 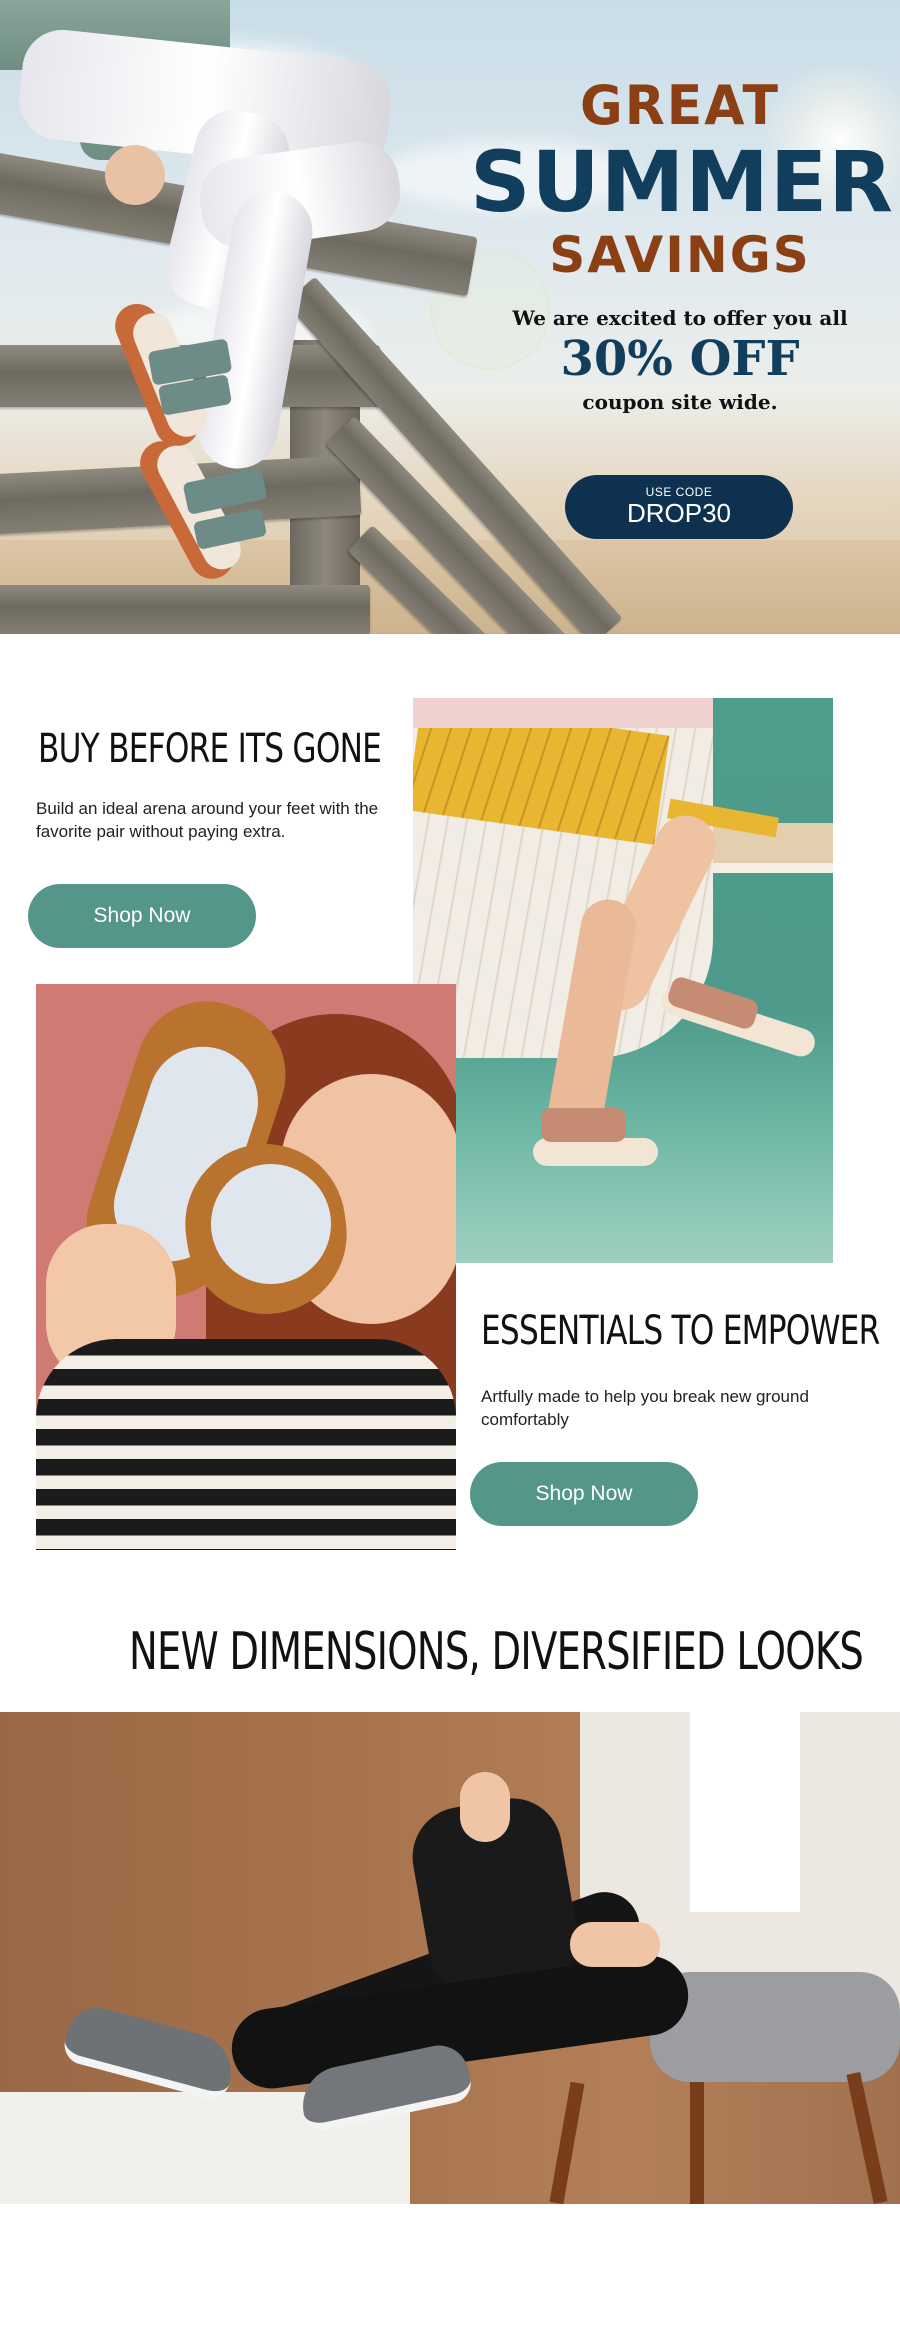 What do you see at coordinates (680, 1331) in the screenshot?
I see `essentials-title: ESSENTIALS TO EMPOWER` at bounding box center [680, 1331].